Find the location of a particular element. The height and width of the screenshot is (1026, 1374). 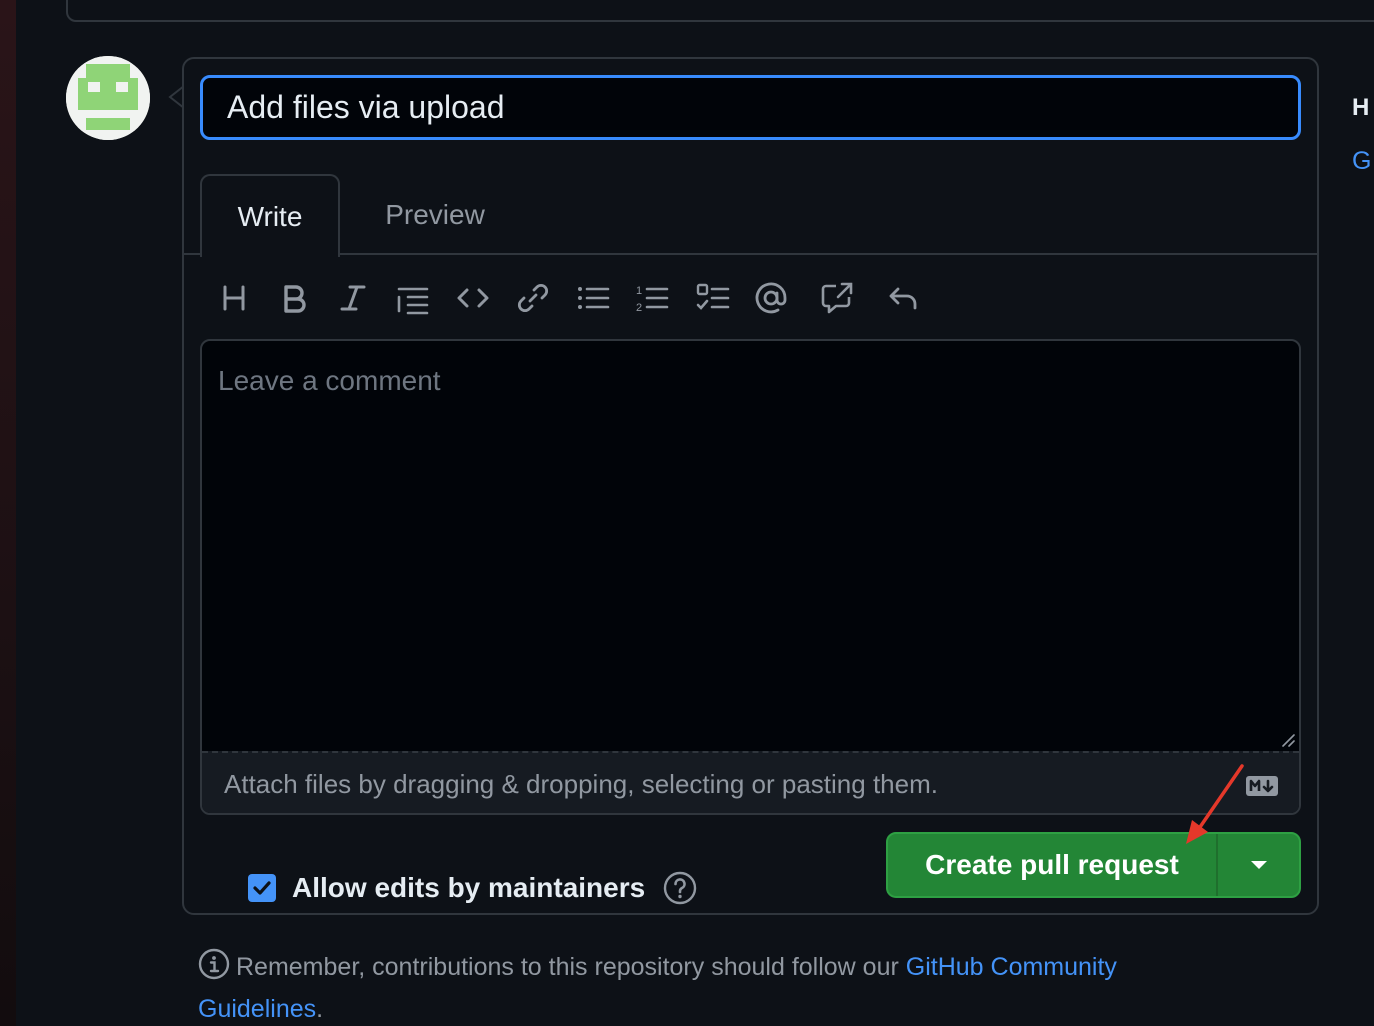

identicon-icon is located at coordinates (108, 98).